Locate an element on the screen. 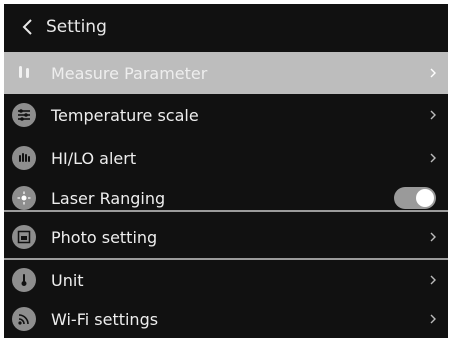  header-bar: Setting is located at coordinates (226, 27).